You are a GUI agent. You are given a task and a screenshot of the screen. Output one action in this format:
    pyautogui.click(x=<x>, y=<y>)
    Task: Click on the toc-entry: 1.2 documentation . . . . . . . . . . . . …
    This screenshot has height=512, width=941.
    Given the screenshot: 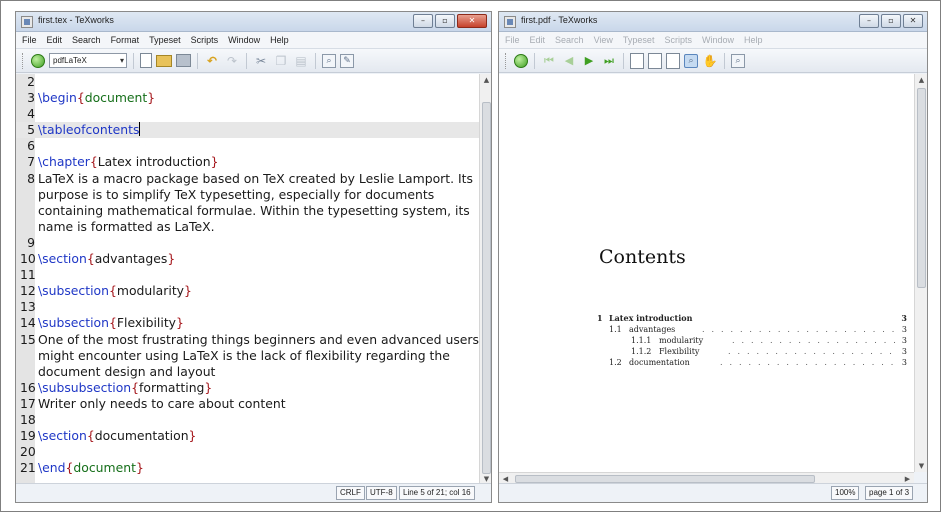 What is the action you would take?
    pyautogui.click(x=752, y=362)
    